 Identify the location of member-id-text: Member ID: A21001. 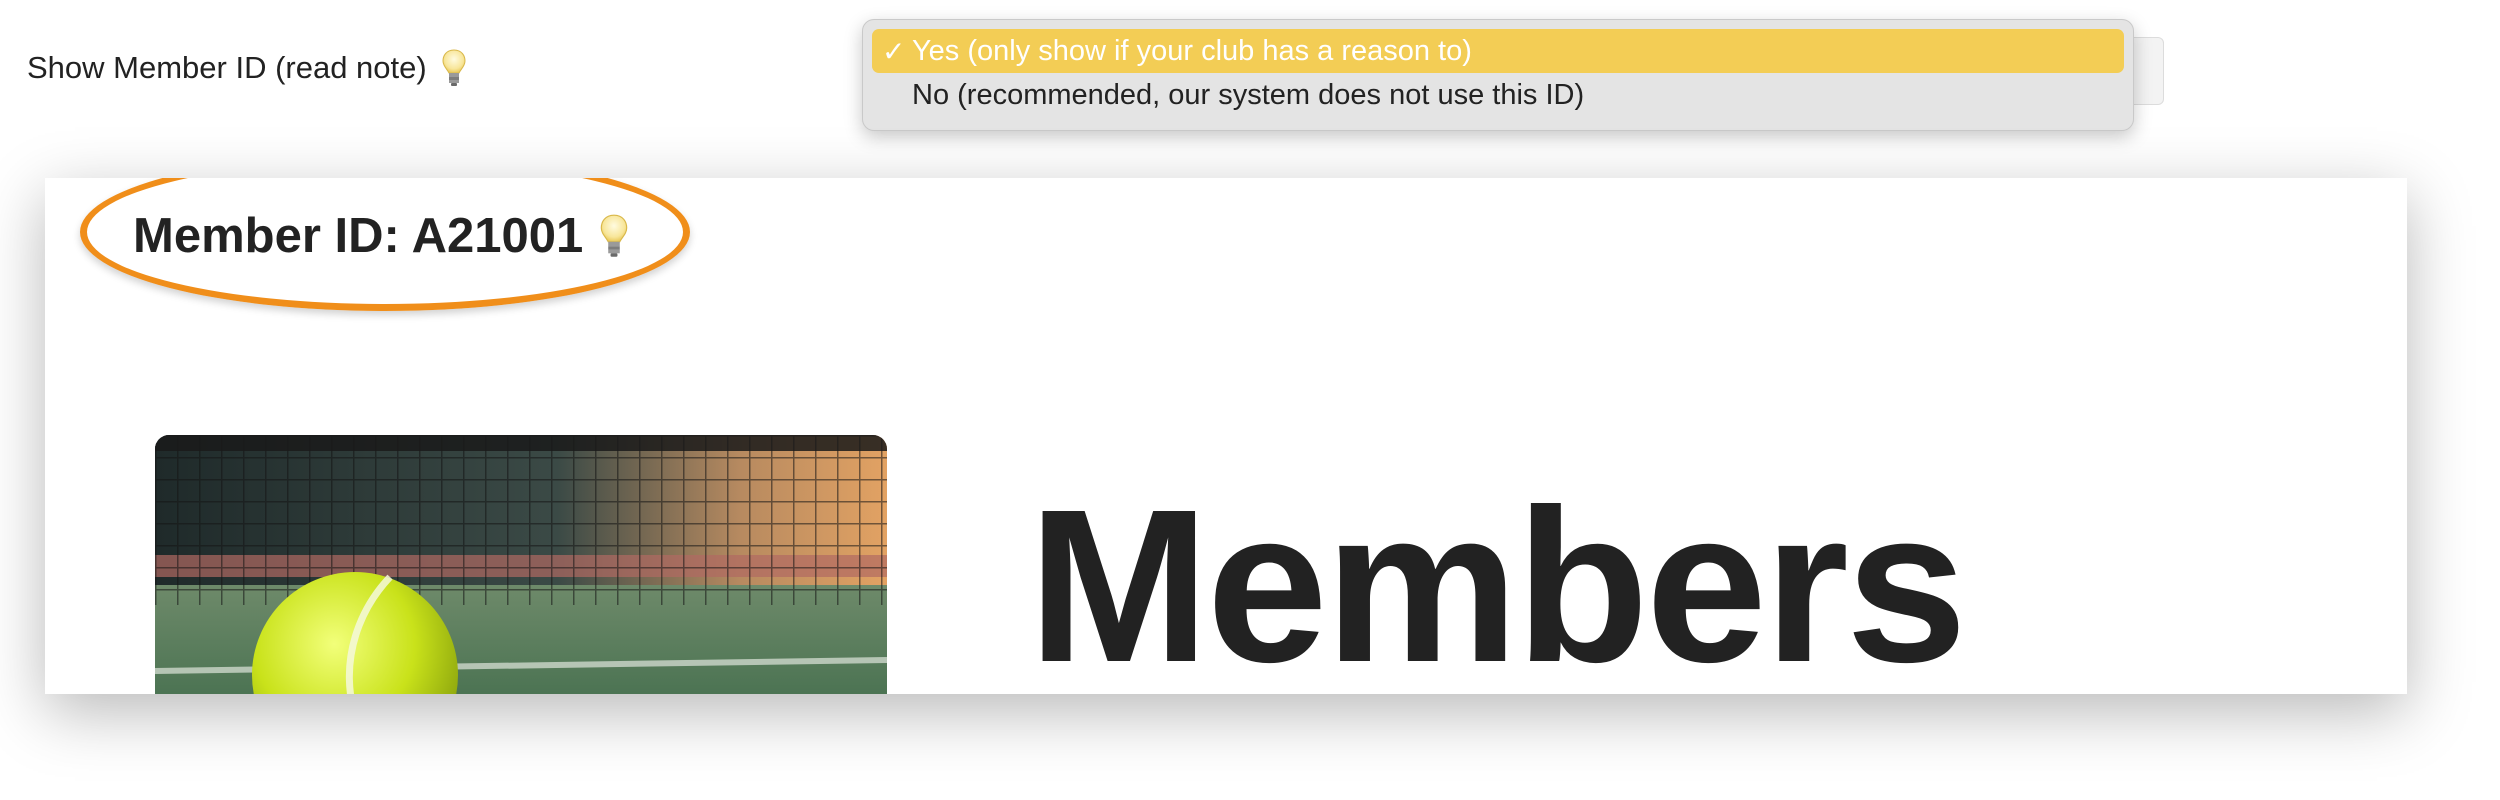
(358, 236).